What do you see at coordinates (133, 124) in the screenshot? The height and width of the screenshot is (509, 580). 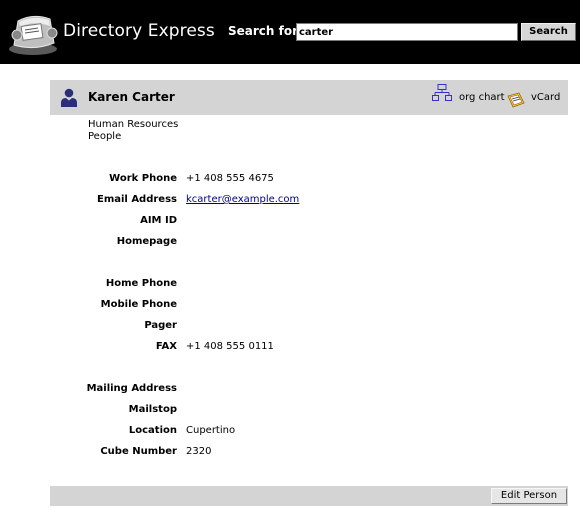 I see `department-text: Human Resources` at bounding box center [133, 124].